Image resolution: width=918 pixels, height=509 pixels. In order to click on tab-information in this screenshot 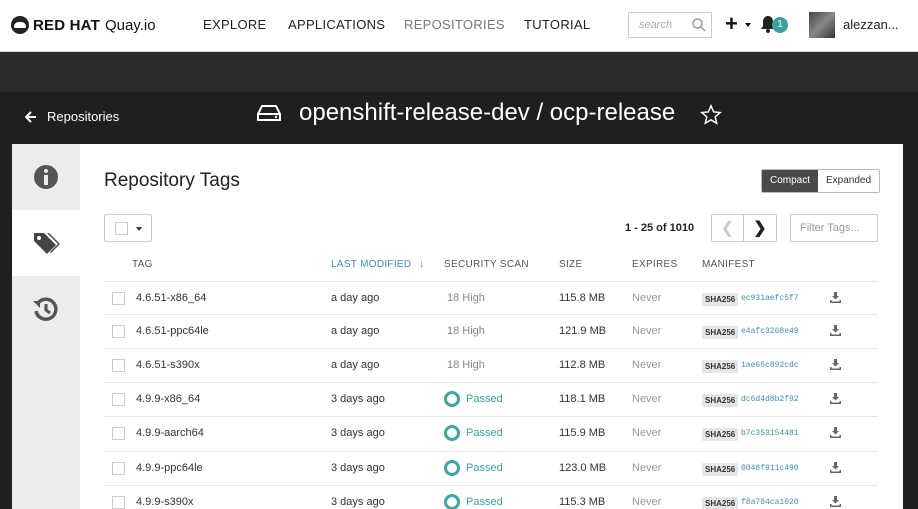, I will do `click(46, 177)`.